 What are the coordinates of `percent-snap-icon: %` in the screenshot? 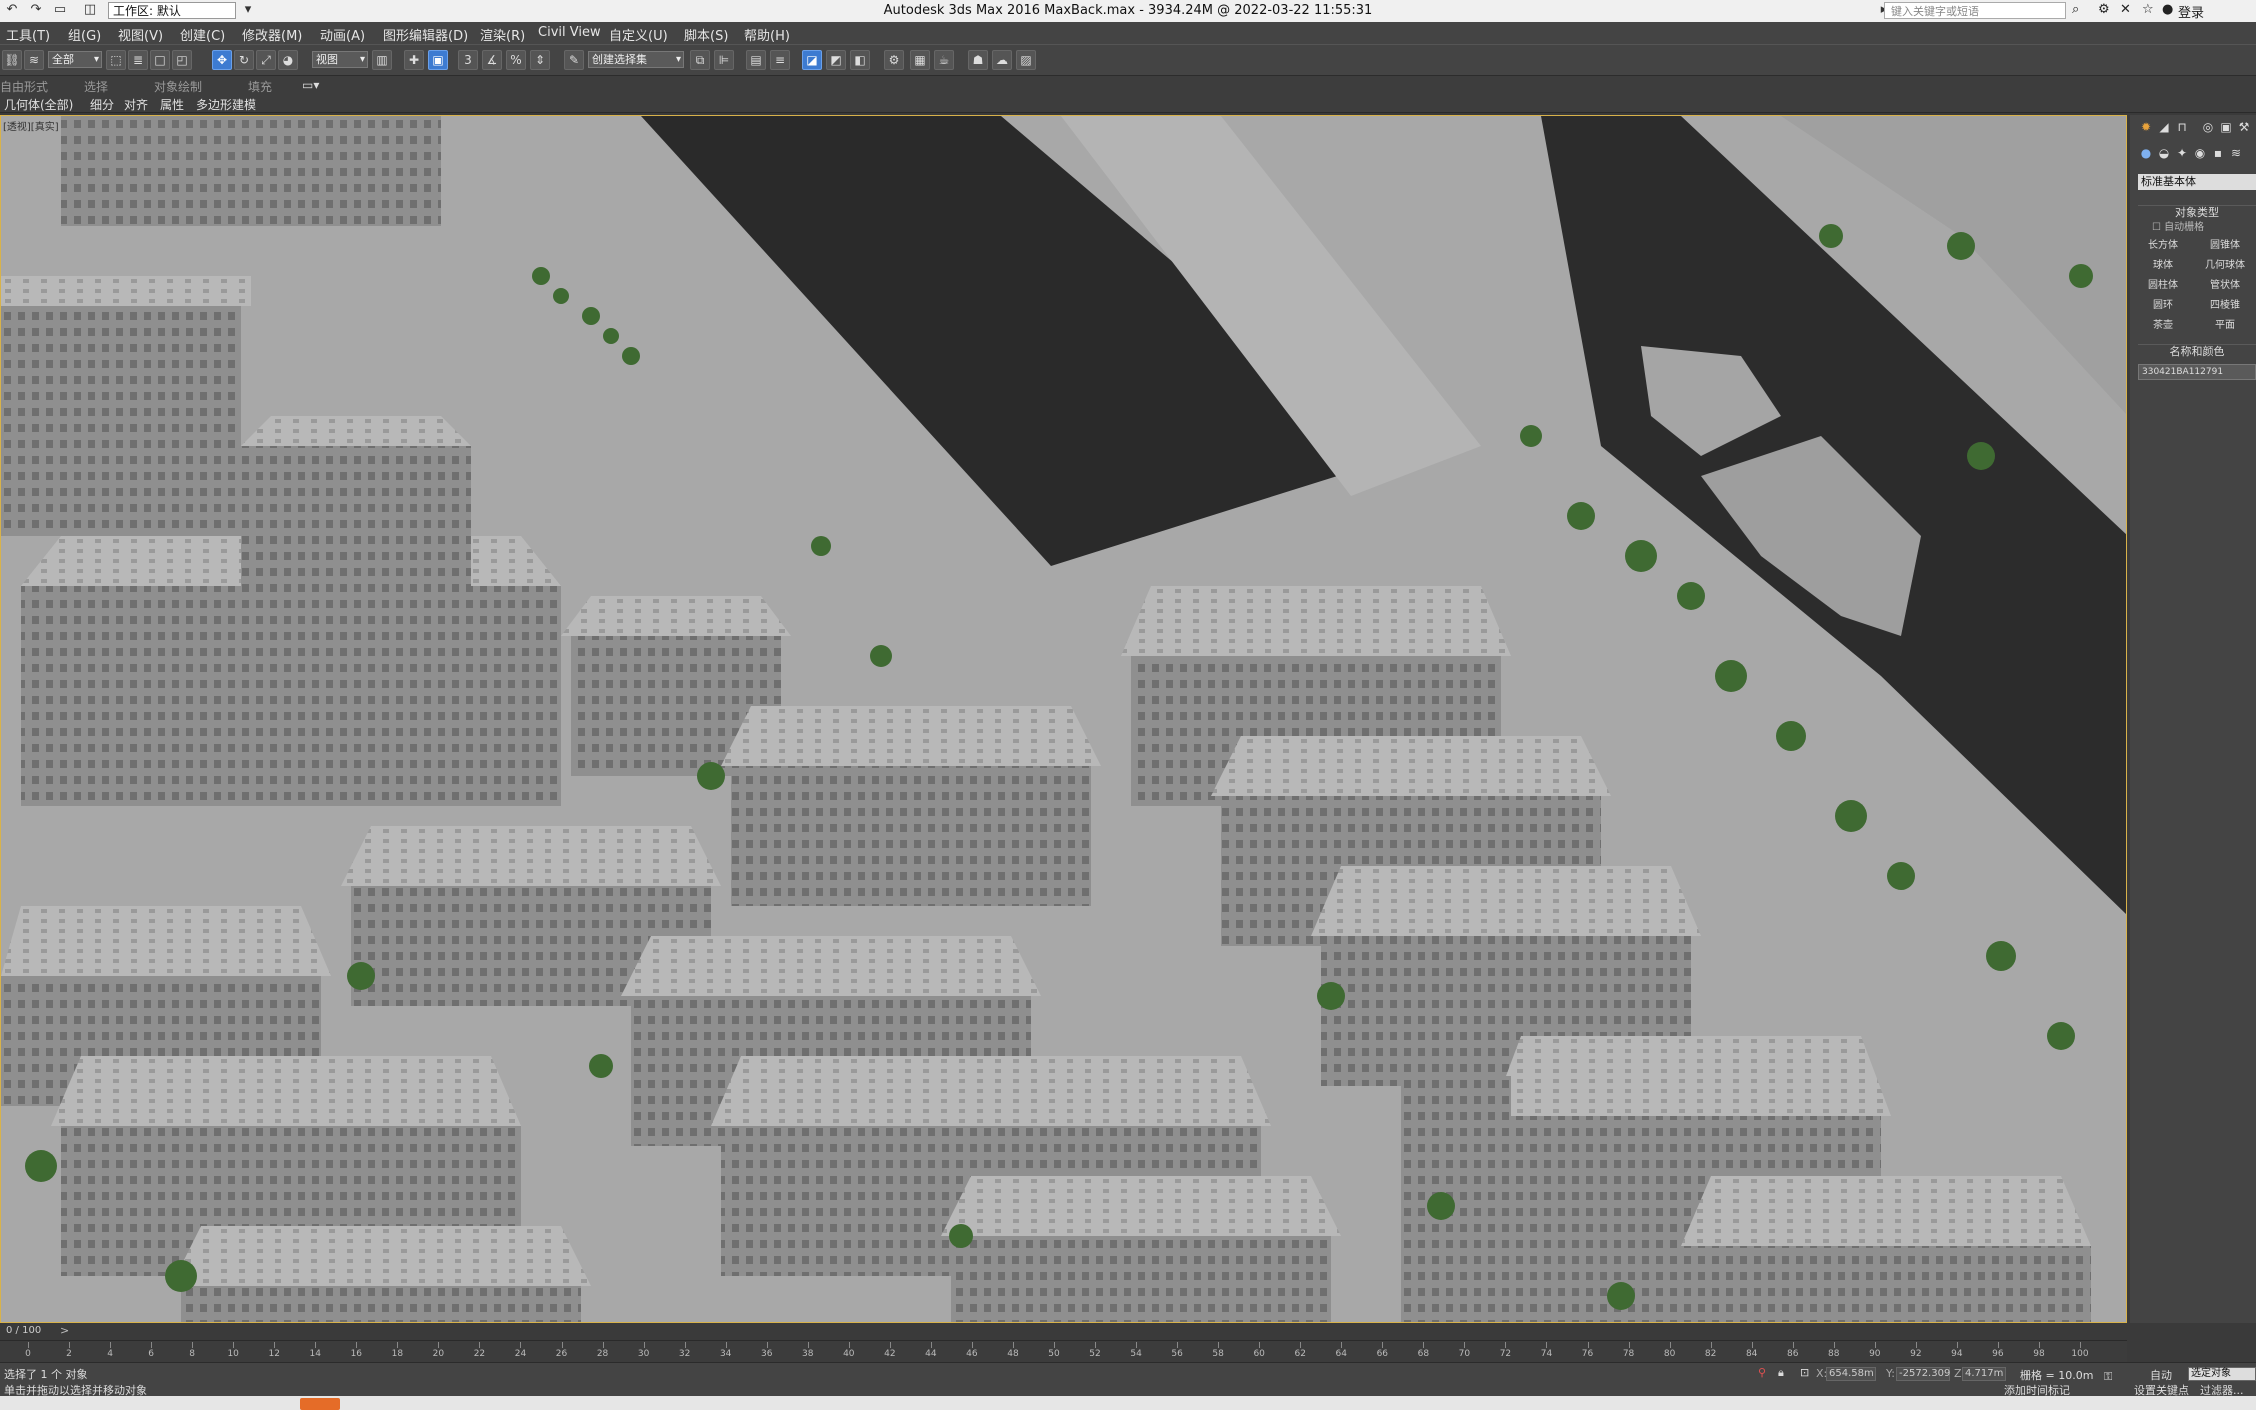 It's located at (516, 60).